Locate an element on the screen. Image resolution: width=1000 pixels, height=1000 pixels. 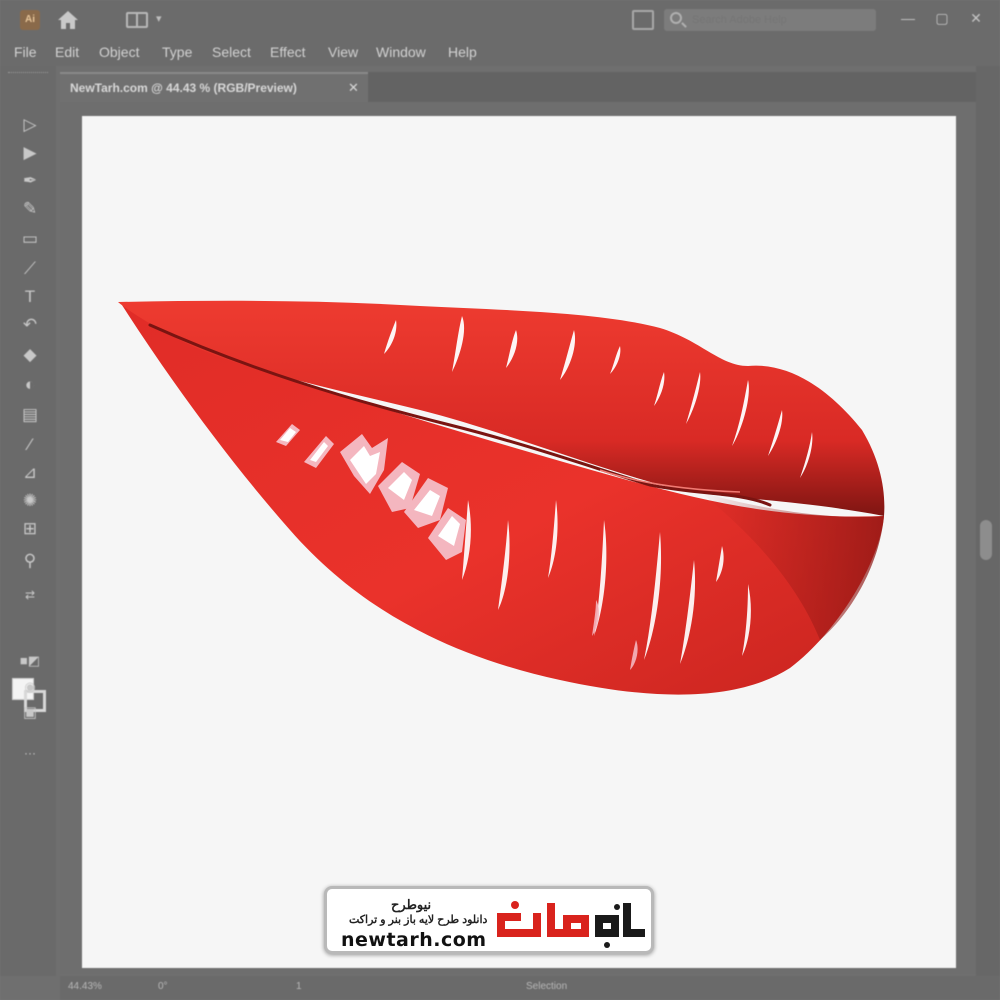
newtarh-logo-mark is located at coordinates (571, 924).